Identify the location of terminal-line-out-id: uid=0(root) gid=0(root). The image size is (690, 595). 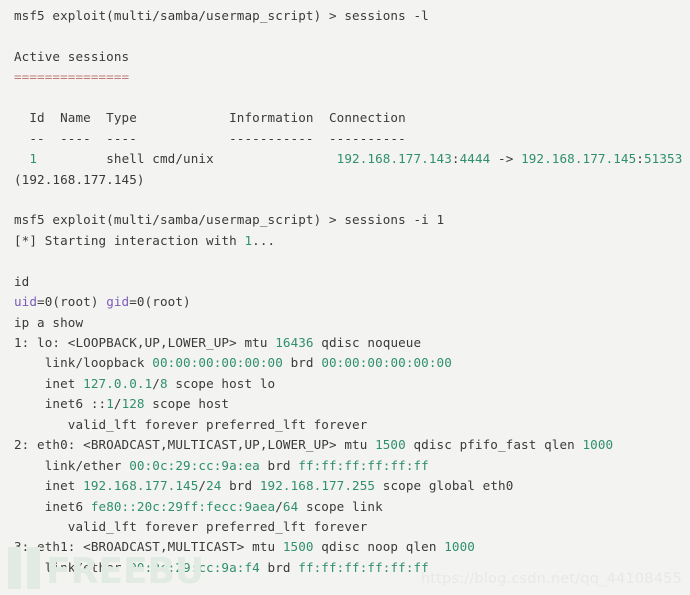
(345, 302).